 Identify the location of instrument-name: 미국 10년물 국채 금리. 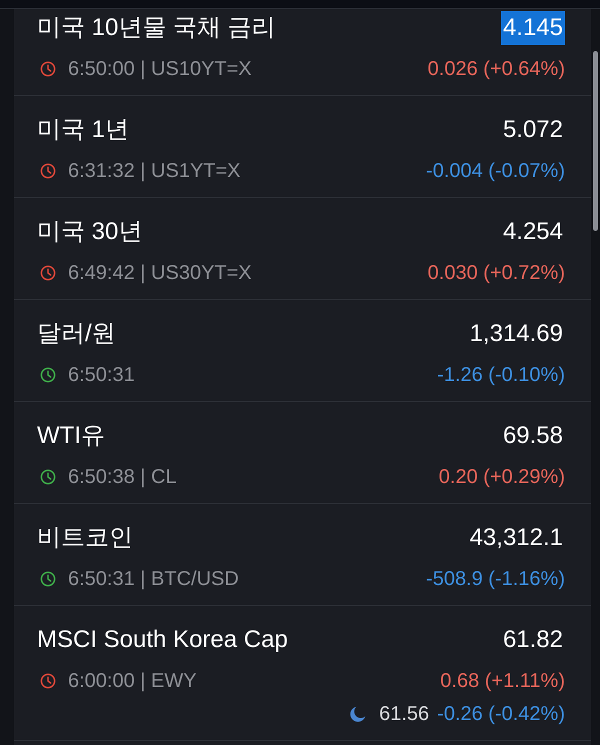
(156, 28).